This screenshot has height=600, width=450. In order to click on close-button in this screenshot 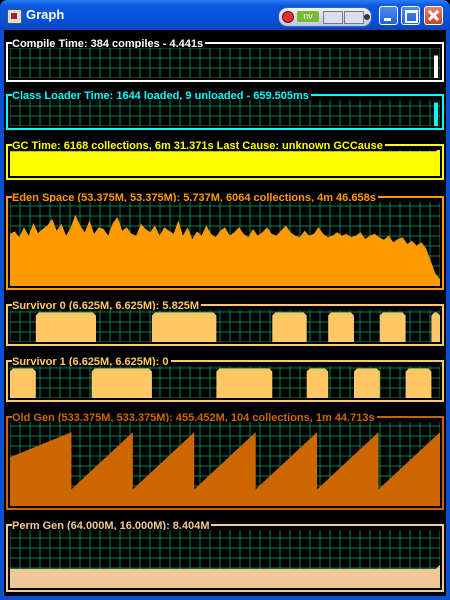, I will do `click(433, 15)`.